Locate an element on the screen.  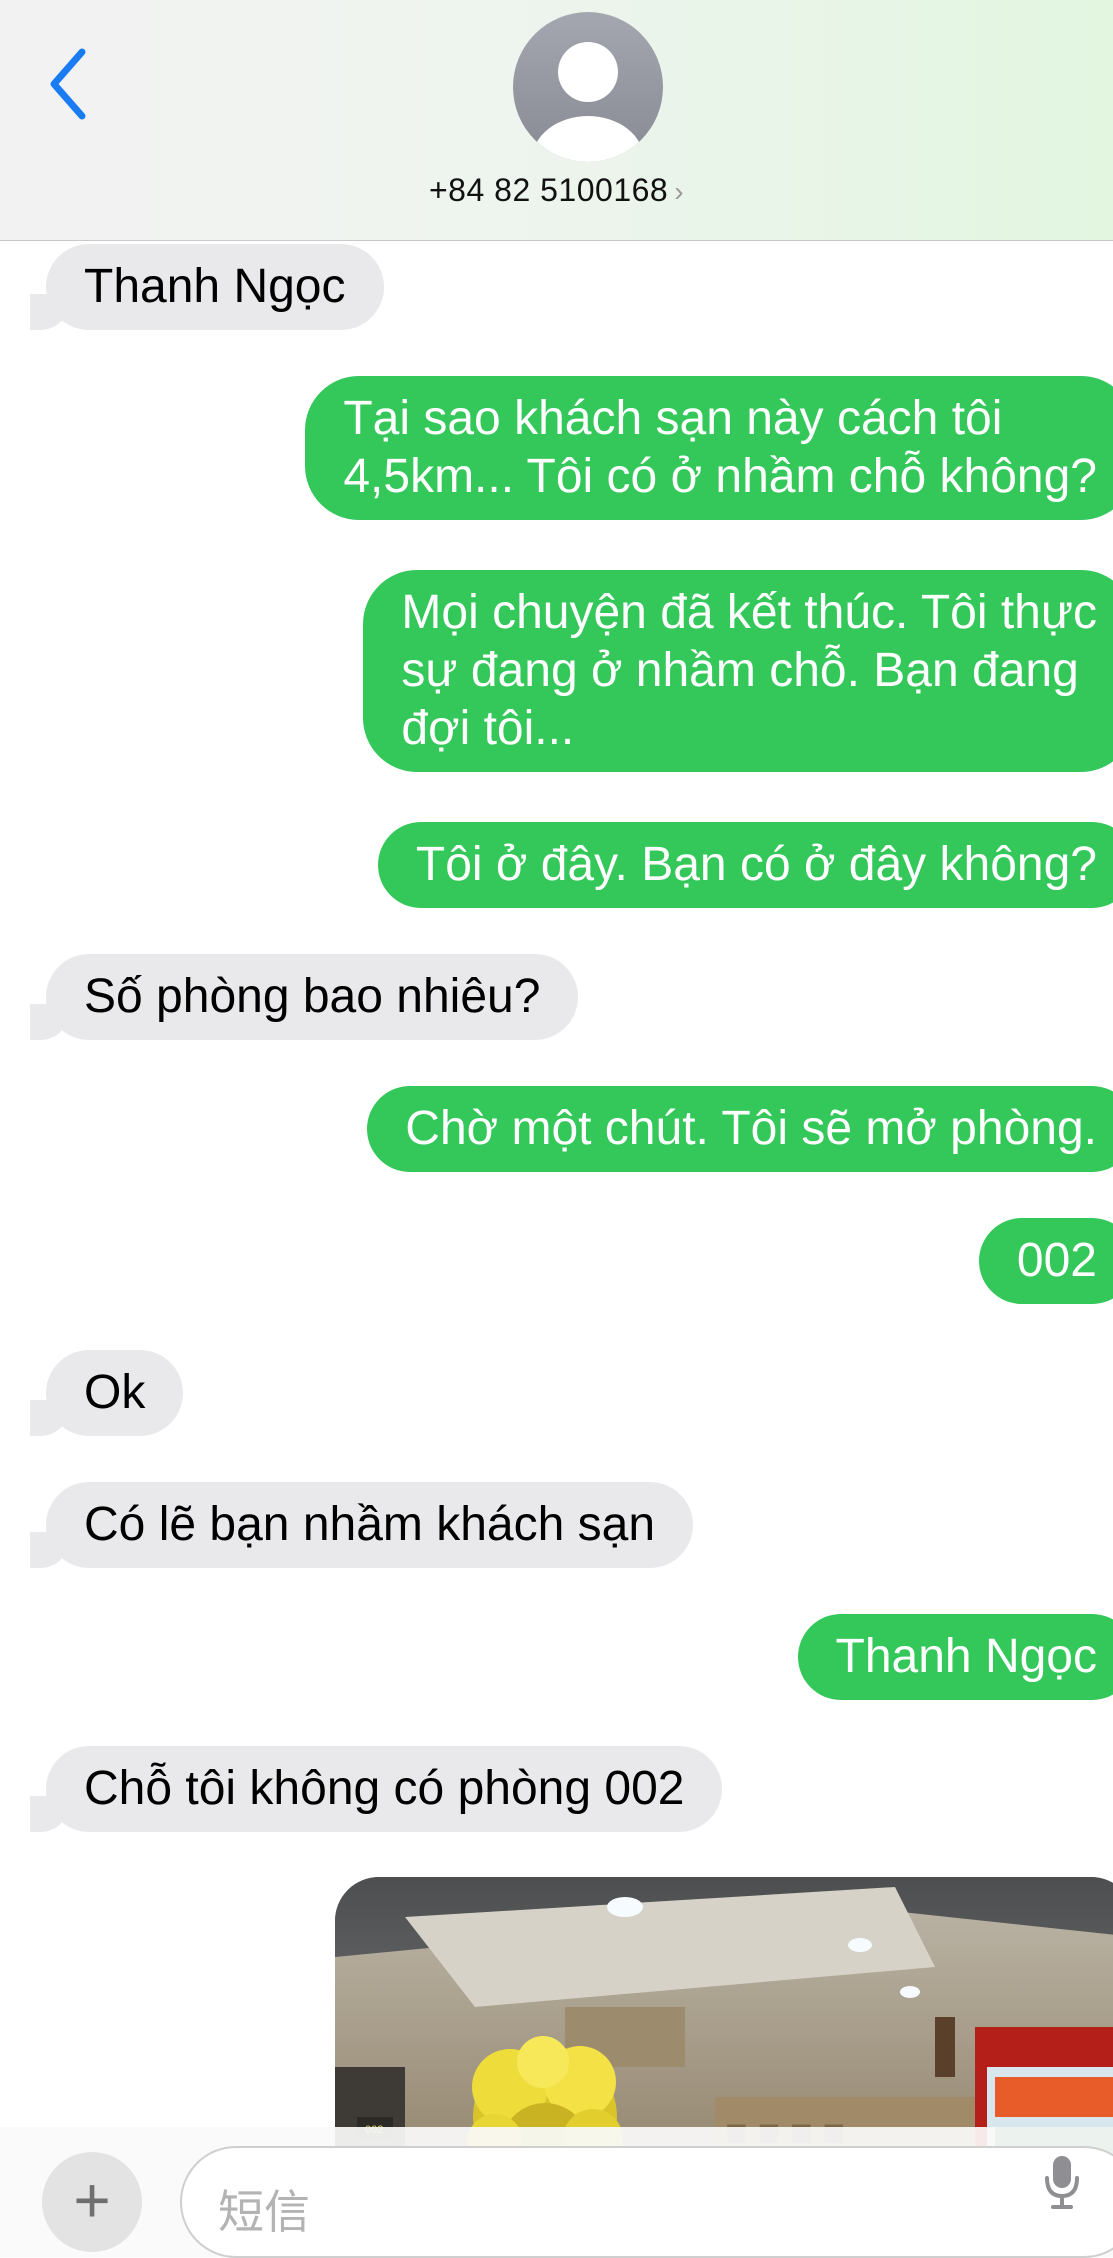
received-message-bubble: Số phòng bao nhiêu? is located at coordinates (312, 997).